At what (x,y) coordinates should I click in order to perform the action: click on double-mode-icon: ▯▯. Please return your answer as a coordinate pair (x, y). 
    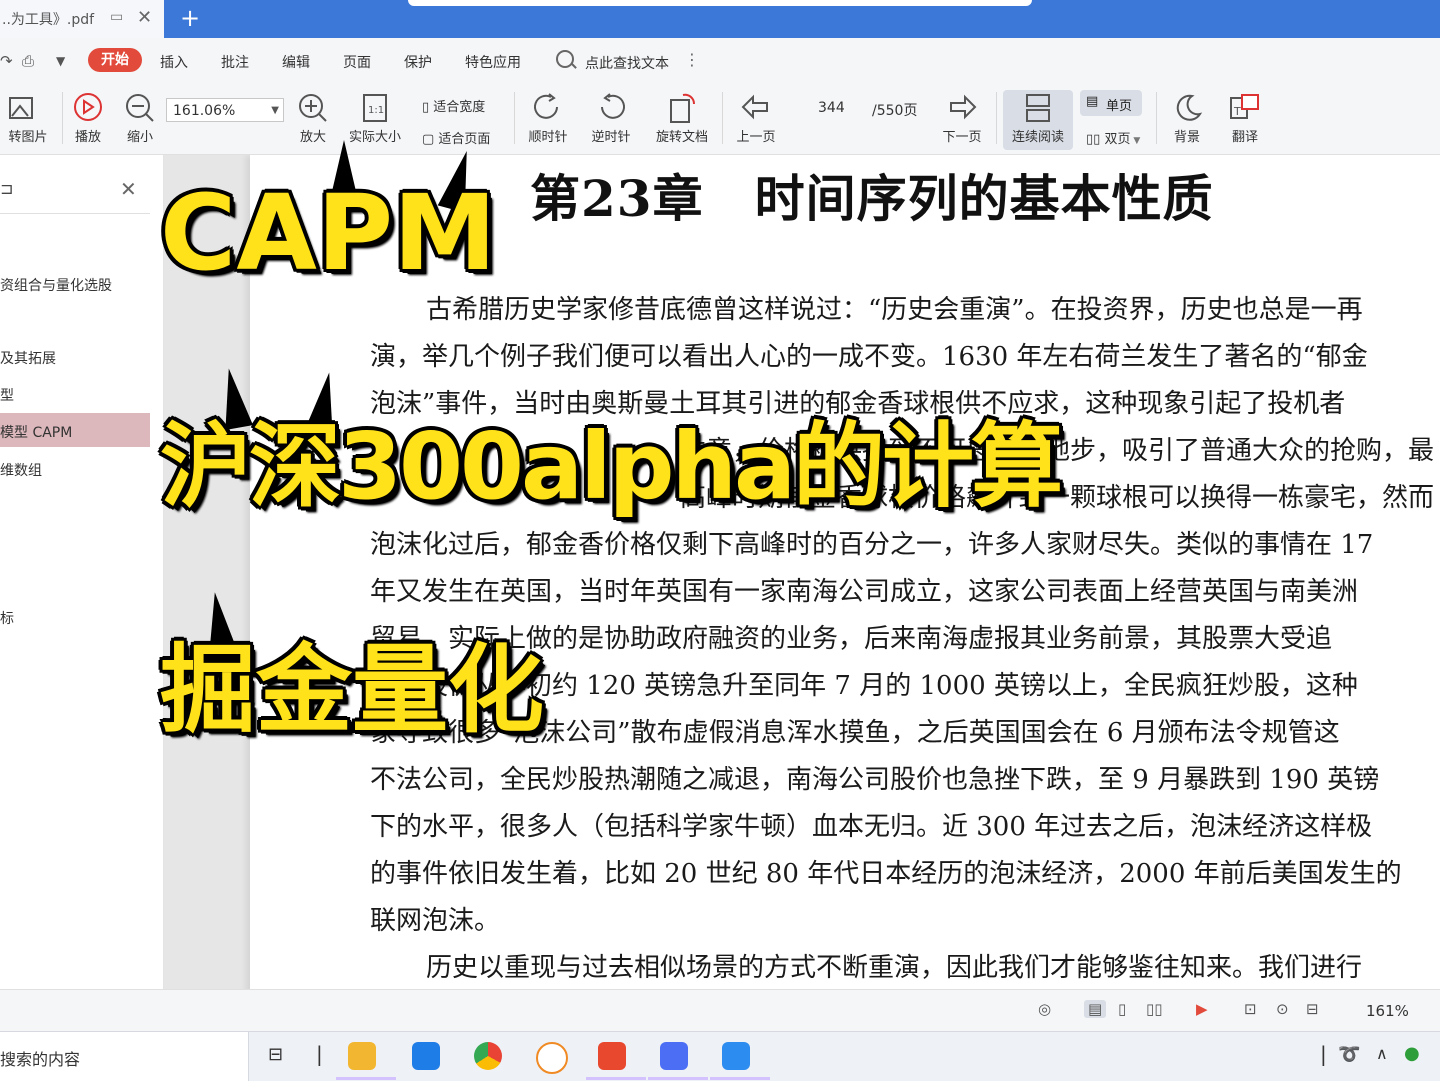
    Looking at the image, I should click on (1154, 1009).